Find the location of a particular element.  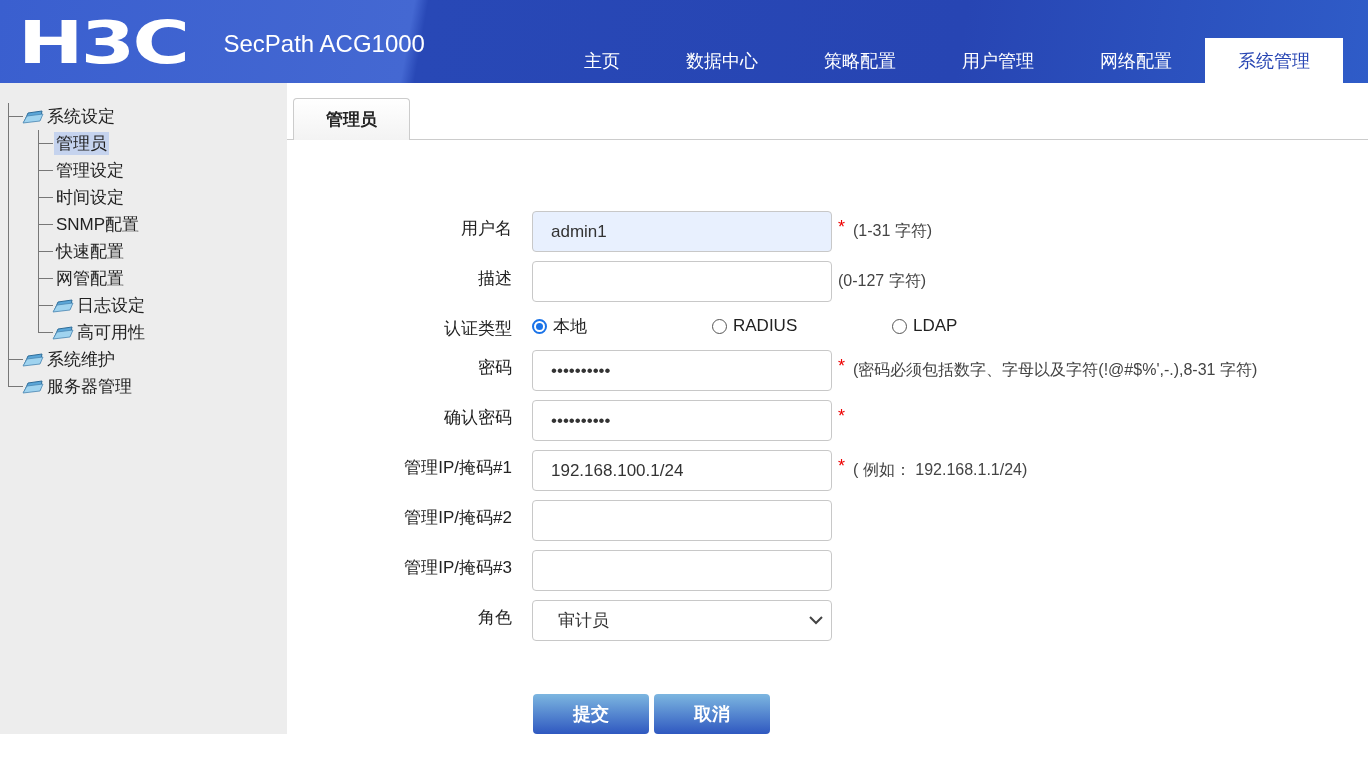

nav-tab: 用户管理 is located at coordinates (998, 60).